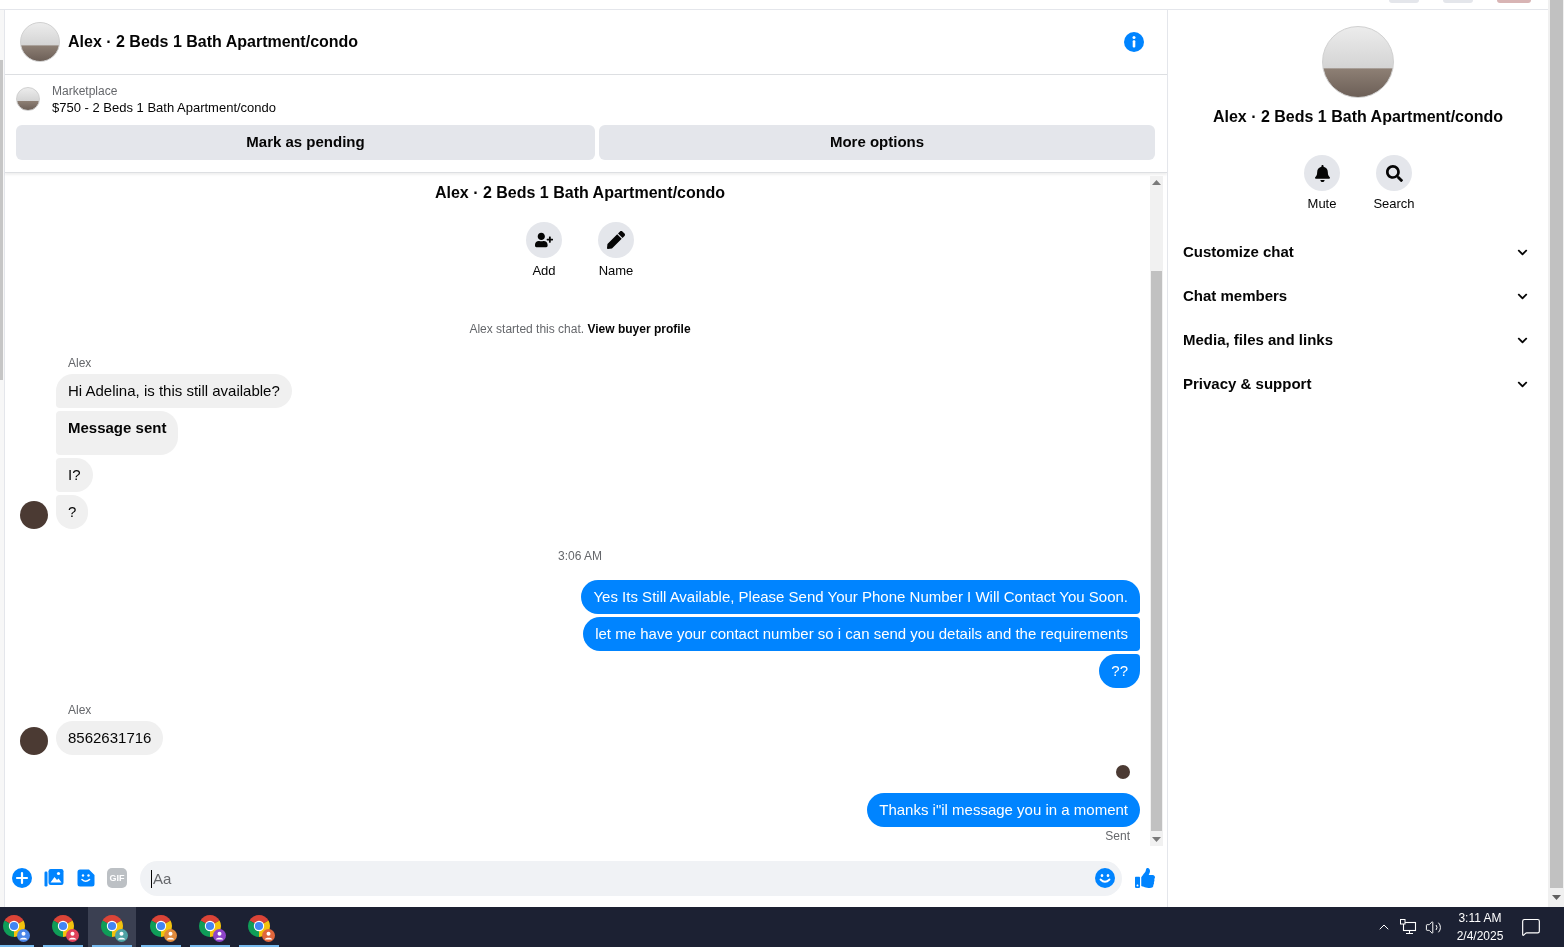  I want to click on listing-action-button: More options, so click(877, 142).